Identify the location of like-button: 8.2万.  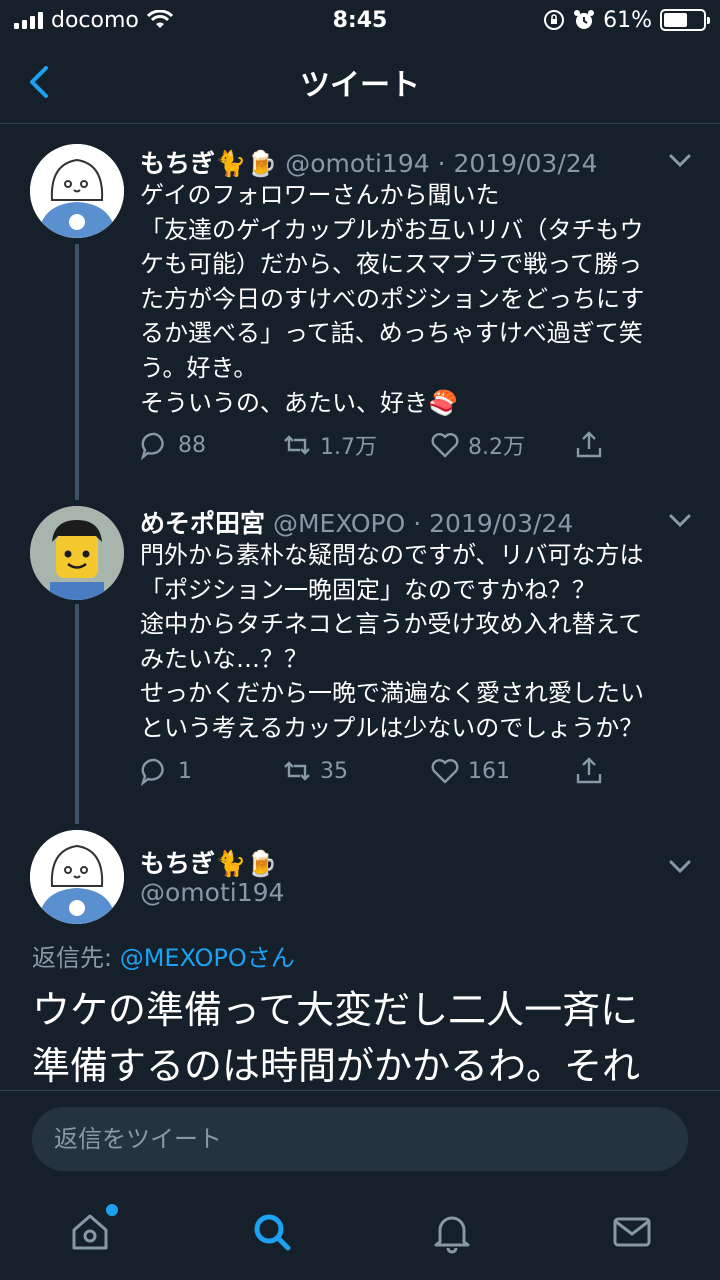
(476, 445).